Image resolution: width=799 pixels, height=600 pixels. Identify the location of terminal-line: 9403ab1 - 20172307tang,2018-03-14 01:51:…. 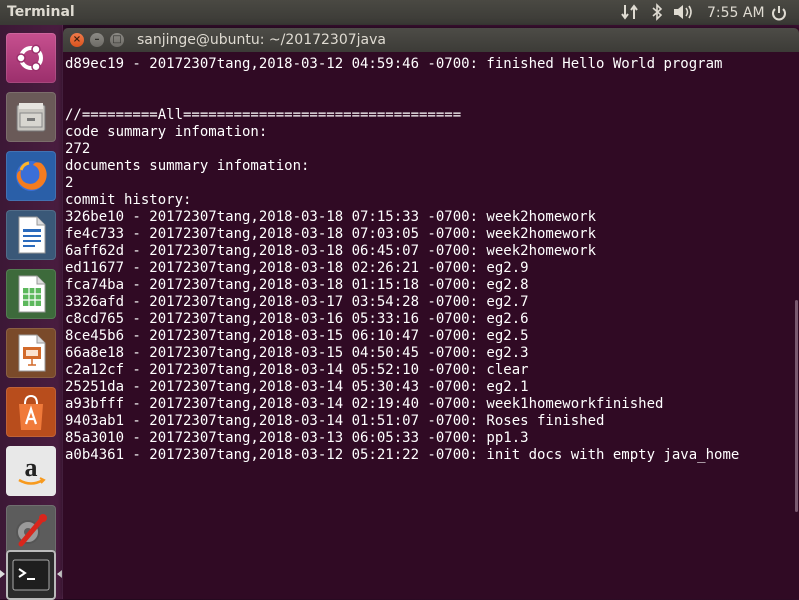
(335, 421).